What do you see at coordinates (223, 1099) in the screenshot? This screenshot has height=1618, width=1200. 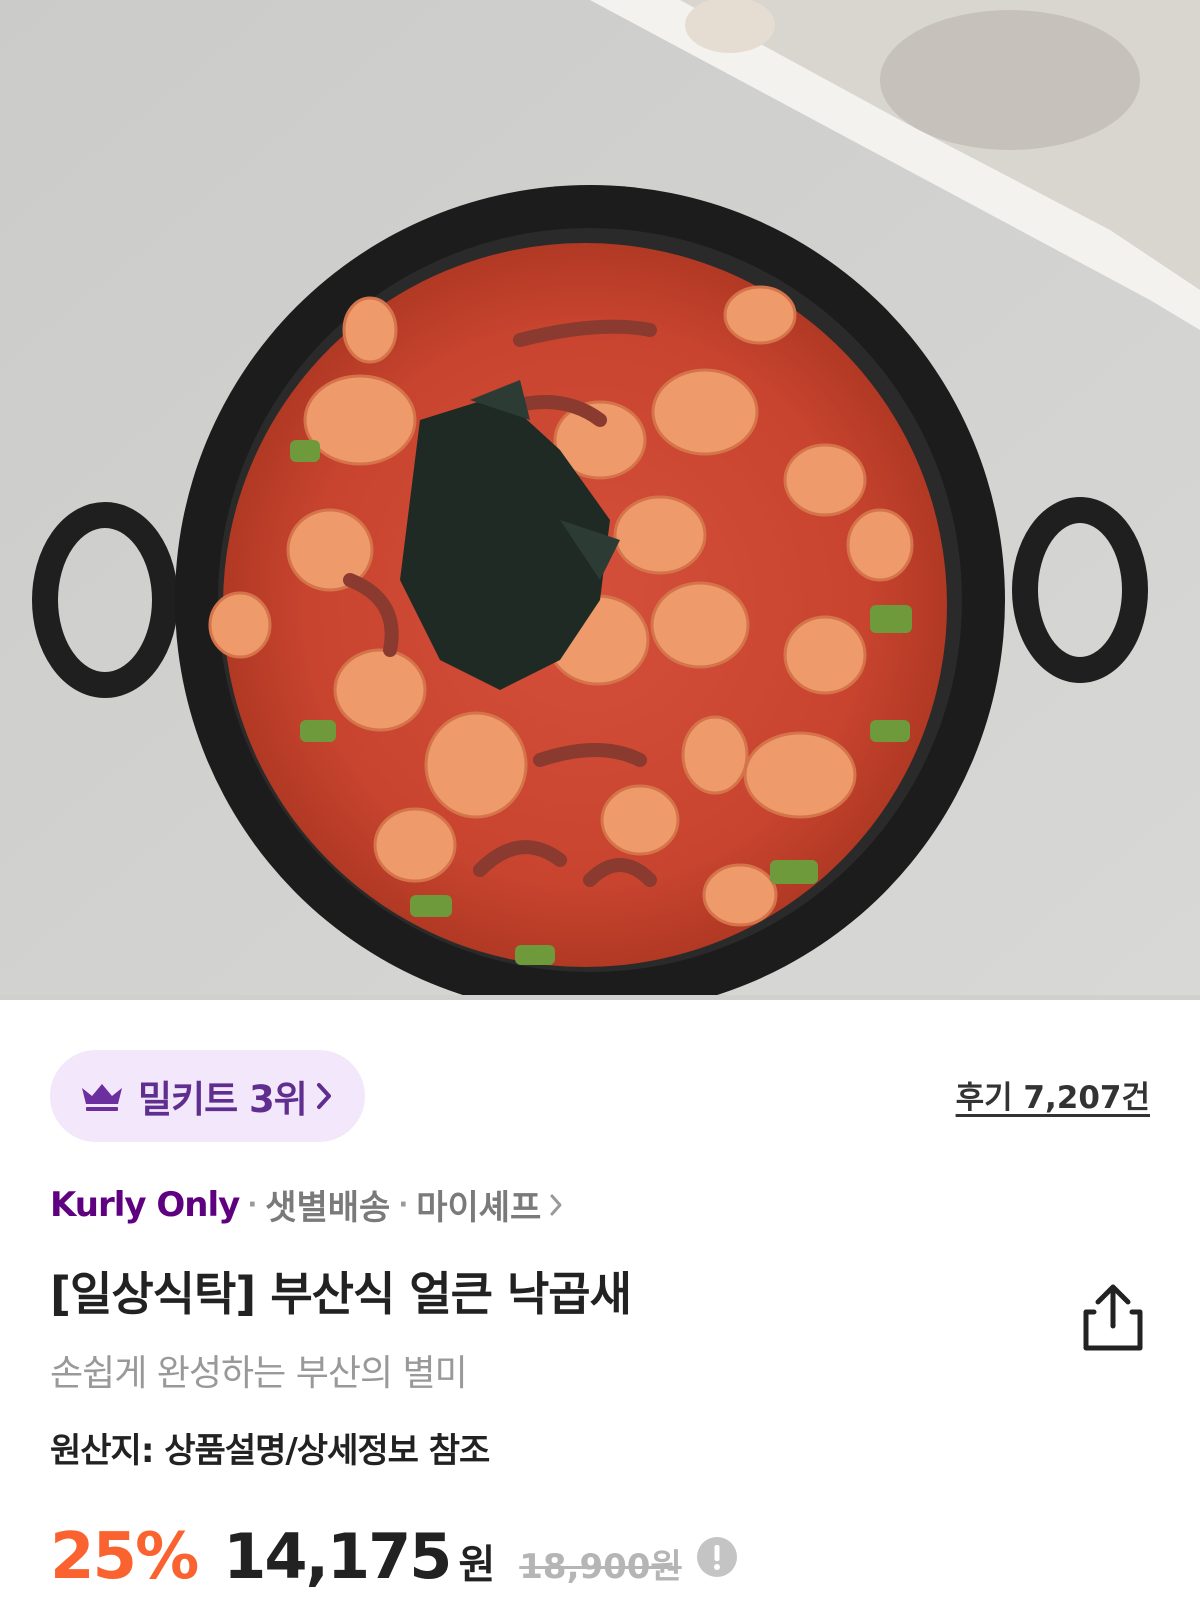 I see `rank-label: 밀키트 3위` at bounding box center [223, 1099].